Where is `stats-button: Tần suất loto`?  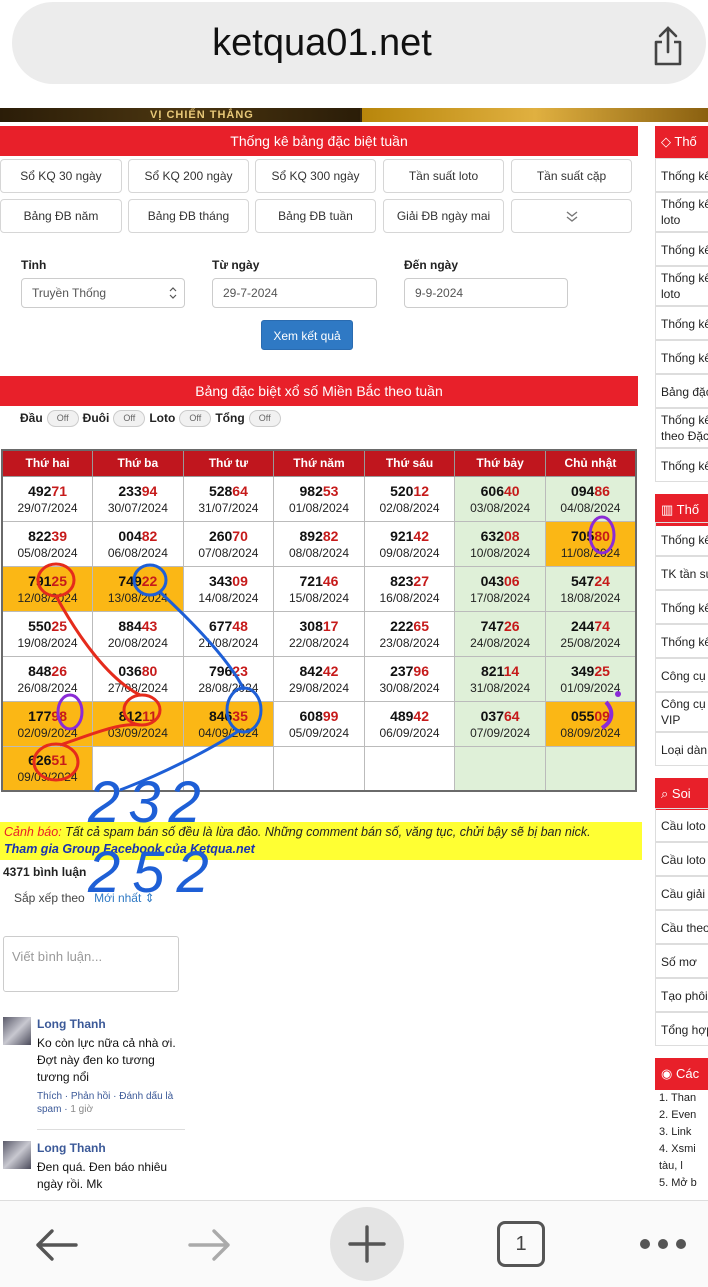
stats-button: Tần suất loto is located at coordinates (443, 176).